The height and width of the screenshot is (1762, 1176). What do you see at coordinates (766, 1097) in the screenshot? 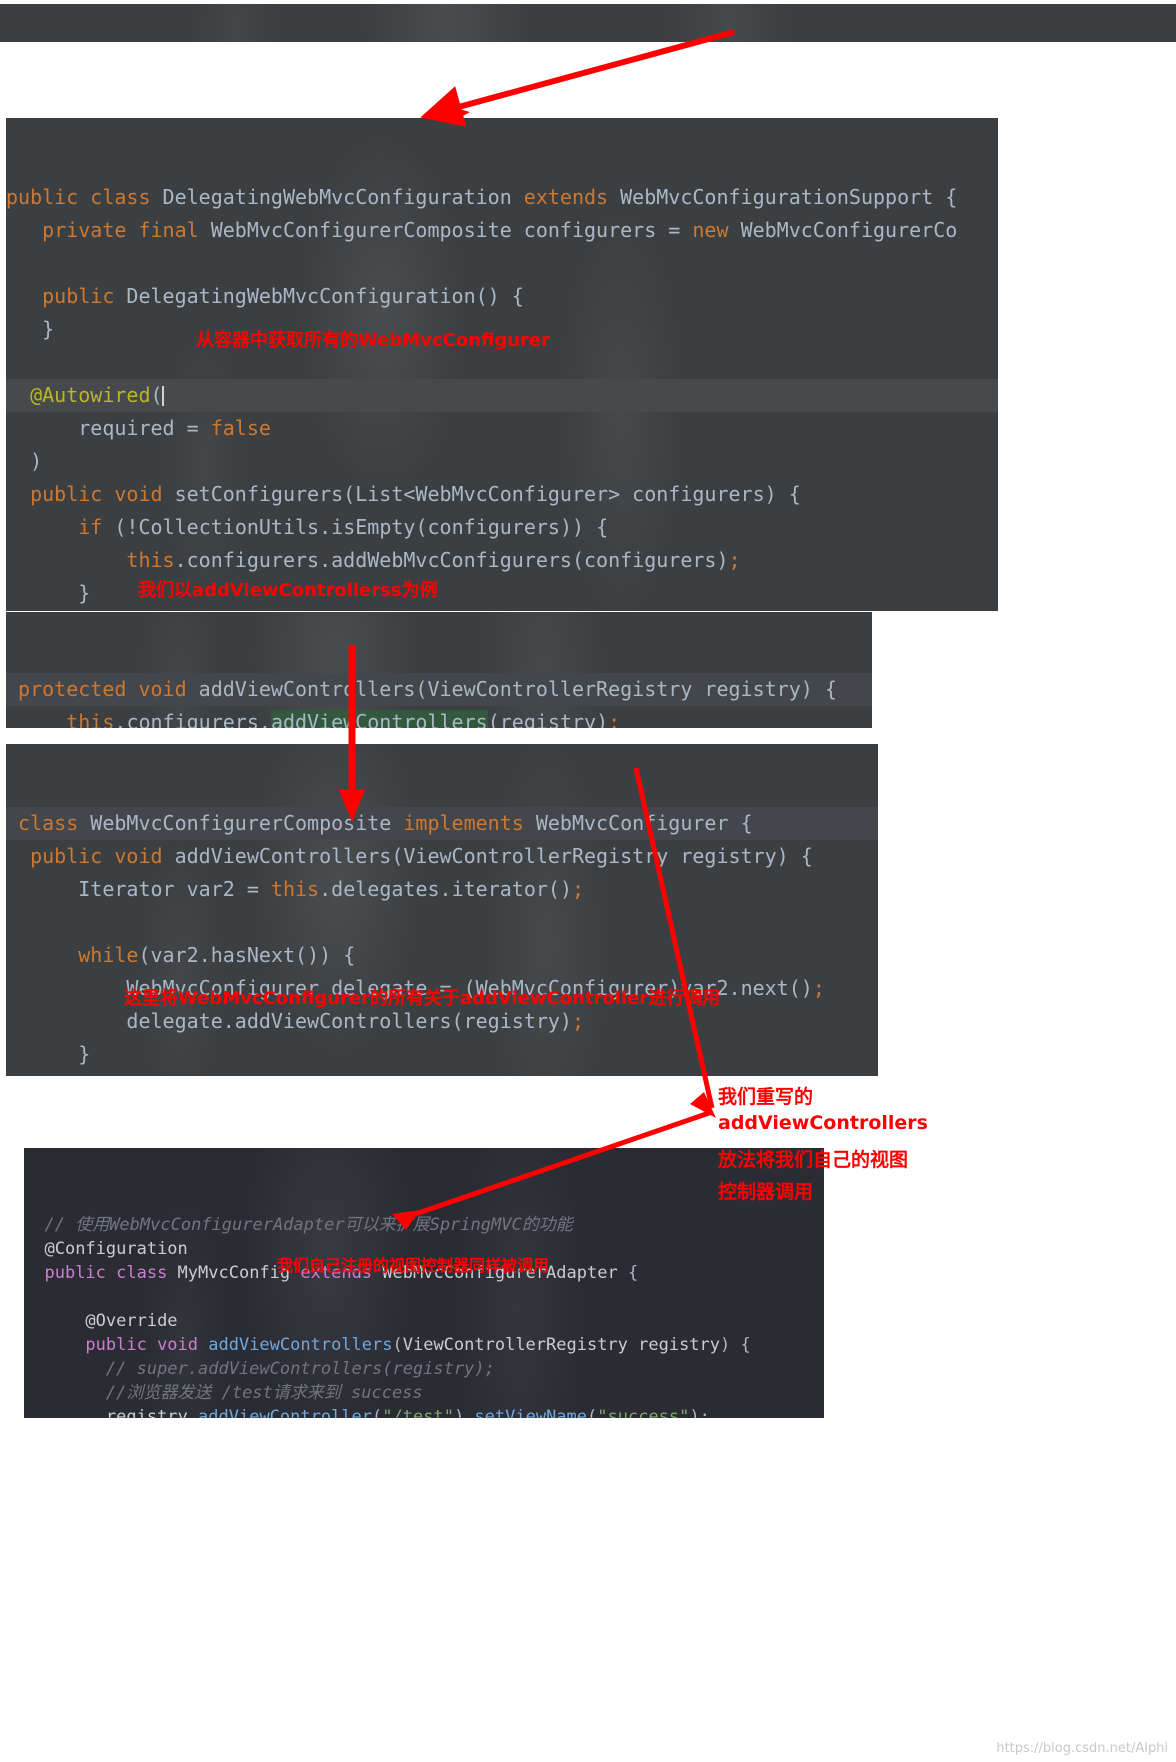
I see `annotation-override-note-line1: 我们重写的` at bounding box center [766, 1097].